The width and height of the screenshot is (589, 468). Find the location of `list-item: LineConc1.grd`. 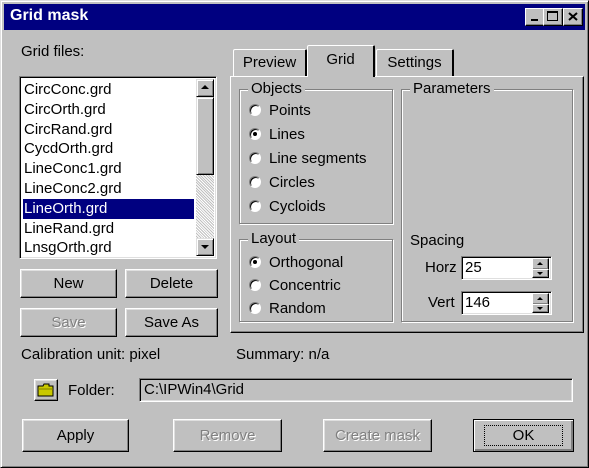

list-item: LineConc1.grd is located at coordinates (108, 169).